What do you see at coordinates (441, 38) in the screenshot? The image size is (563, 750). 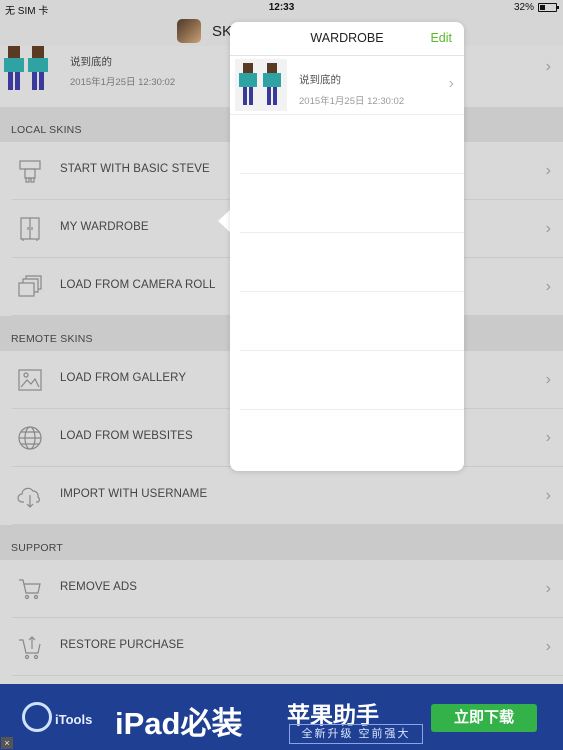 I see `edit-button: Edit` at bounding box center [441, 38].